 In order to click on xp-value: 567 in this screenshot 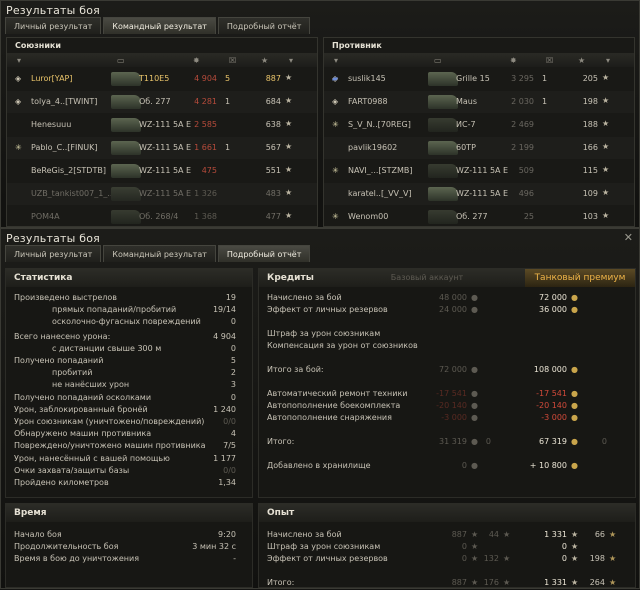, I will do `click(273, 147)`.